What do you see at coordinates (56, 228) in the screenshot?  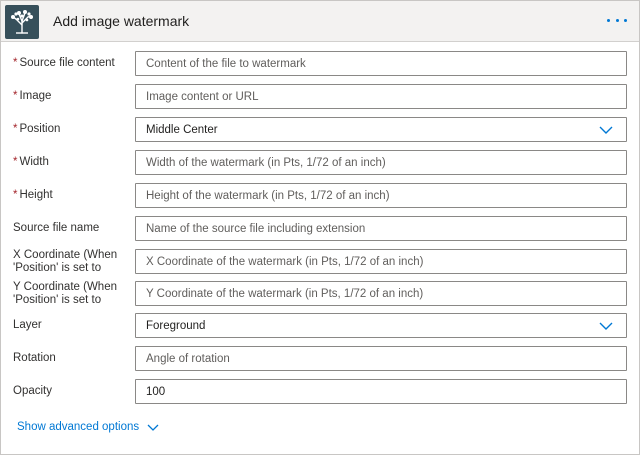 I see `source-file-name-label: Source file name` at bounding box center [56, 228].